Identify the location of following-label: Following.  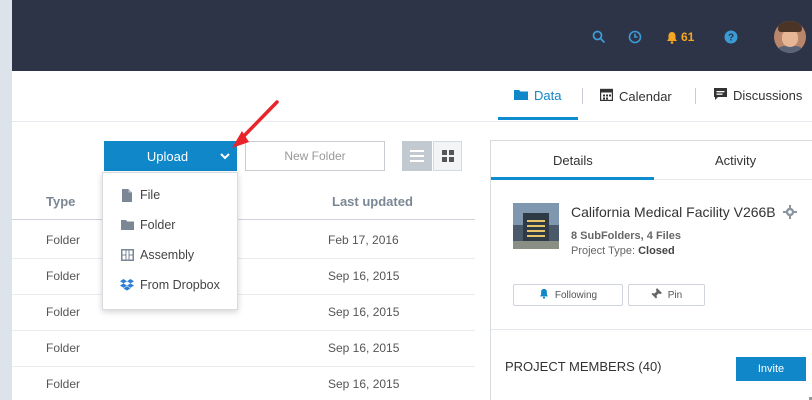
(576, 295).